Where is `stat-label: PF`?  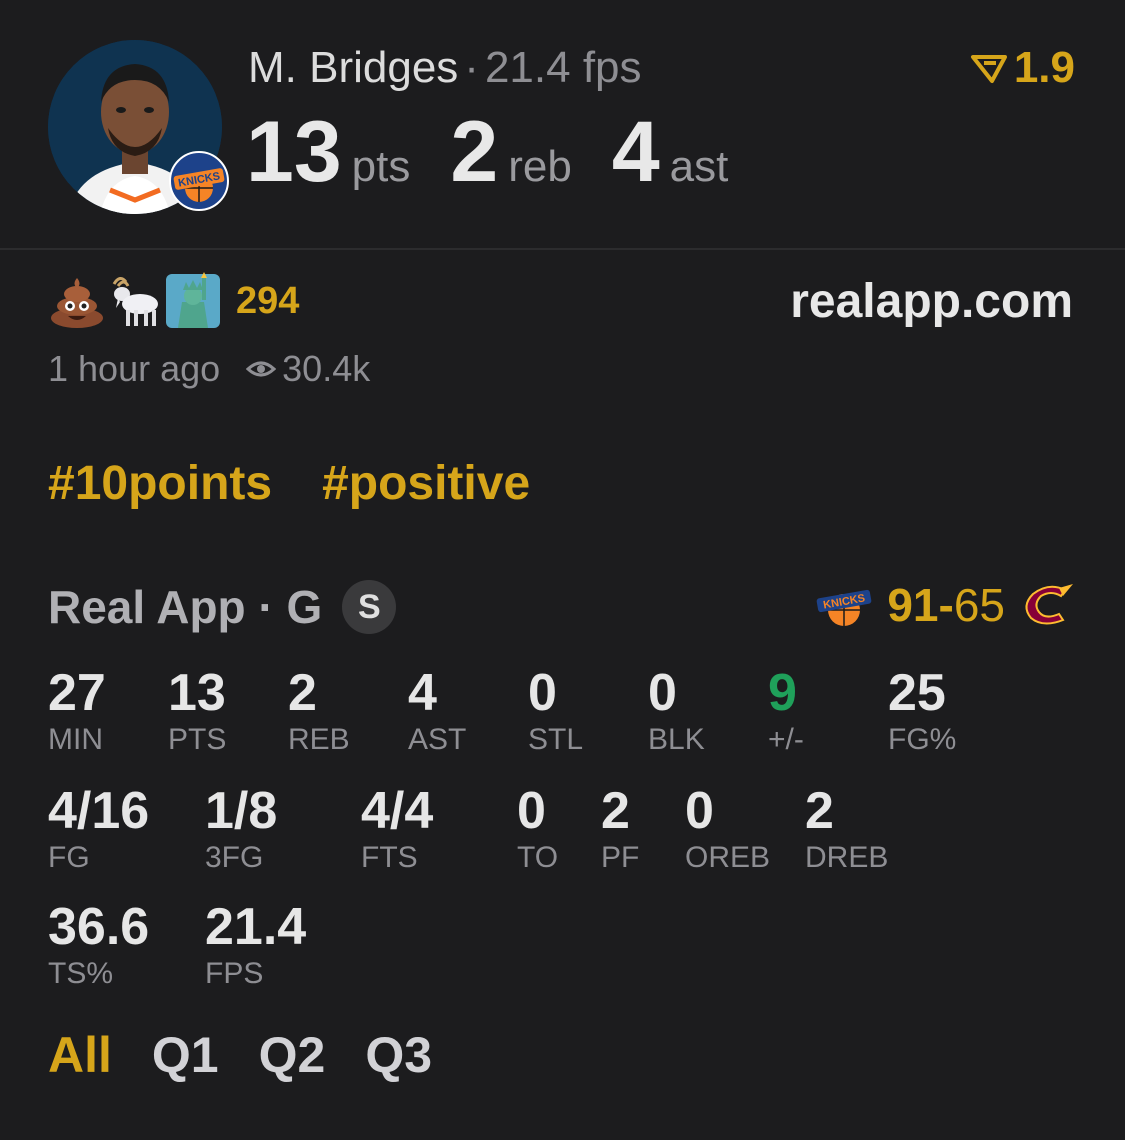
stat-label: PF is located at coordinates (620, 857).